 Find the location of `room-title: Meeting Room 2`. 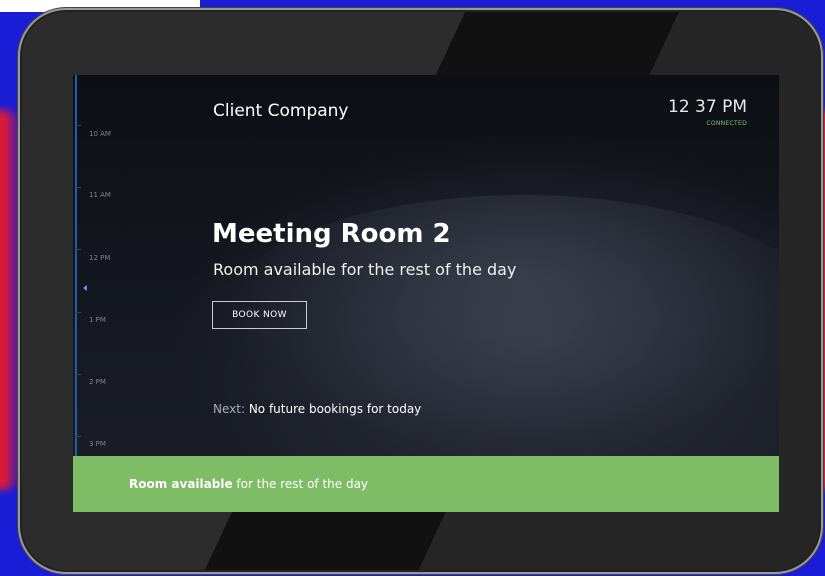

room-title: Meeting Room 2 is located at coordinates (331, 234).